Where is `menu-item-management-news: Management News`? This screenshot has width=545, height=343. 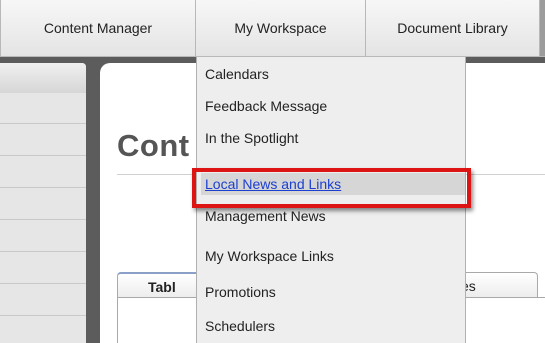 menu-item-management-news: Management News is located at coordinates (330, 216).